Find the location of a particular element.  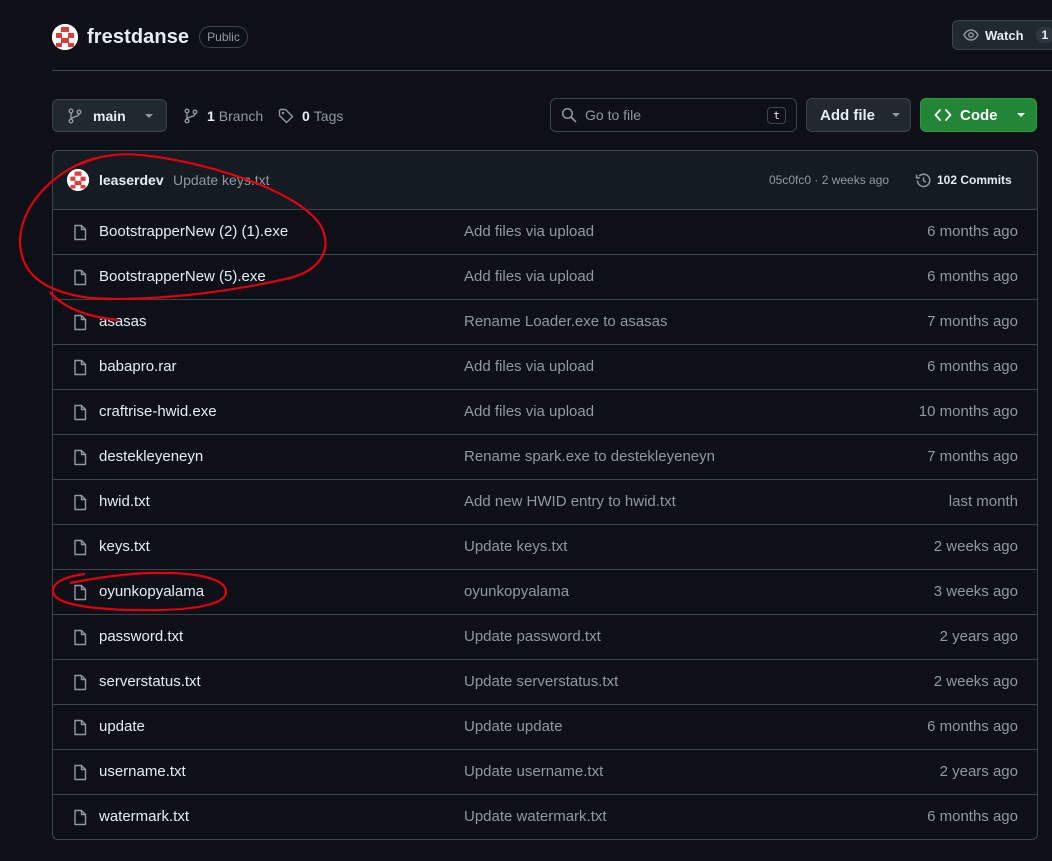

file-name-link: username.txt is located at coordinates (142, 771).